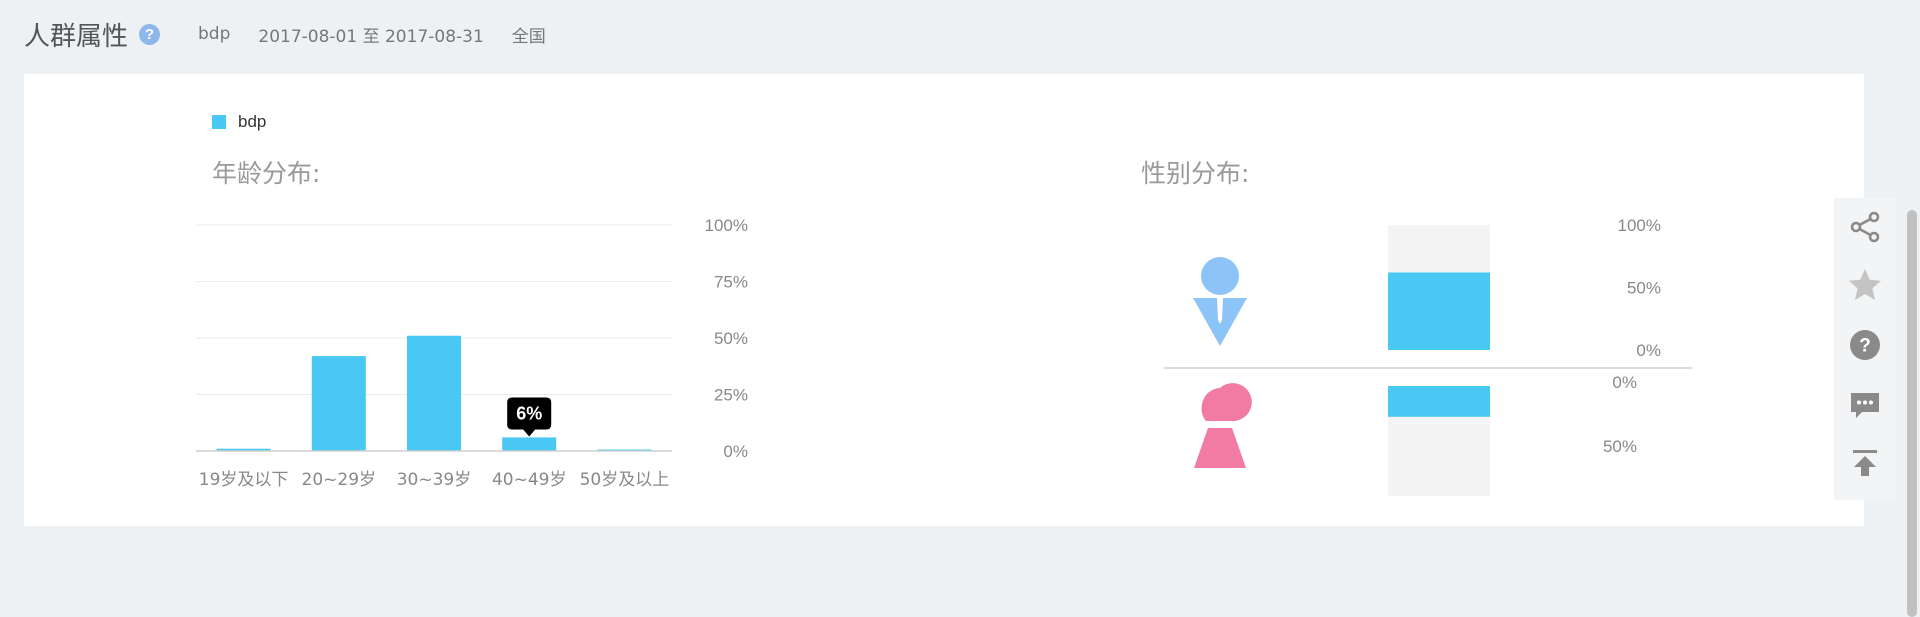  Describe the element at coordinates (735, 451) in the screenshot. I see `y-tick-label: 0%` at that location.